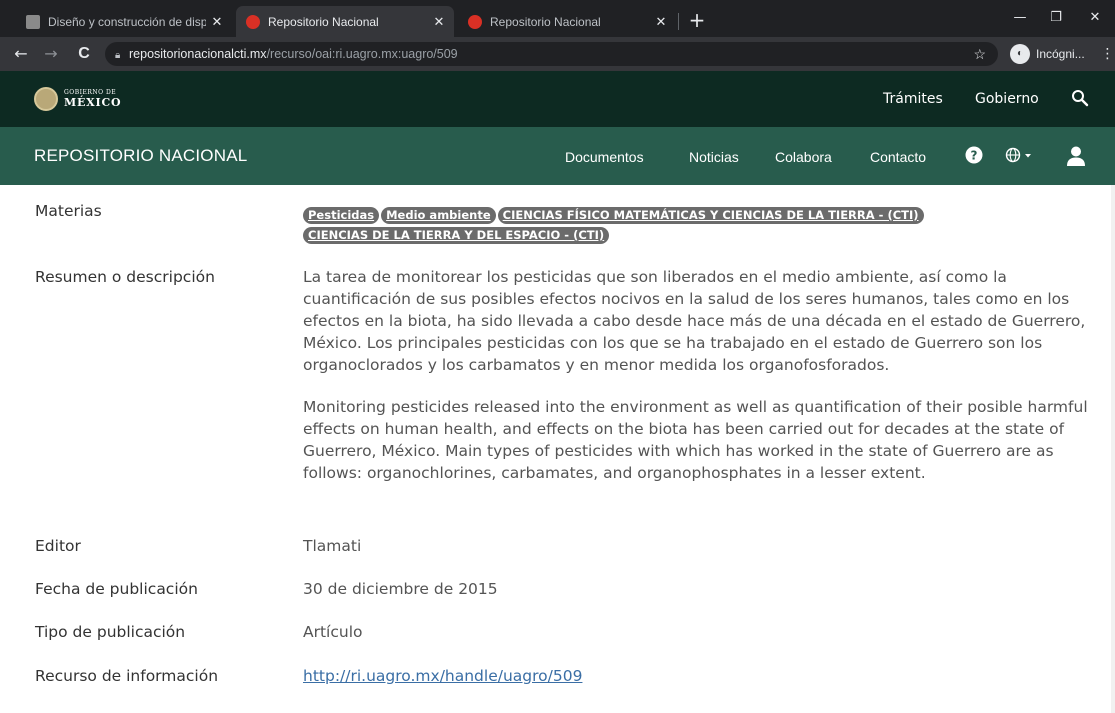 The image size is (1115, 713). What do you see at coordinates (93, 102) in the screenshot?
I see `logo-text-big: MÉXICO` at bounding box center [93, 102].